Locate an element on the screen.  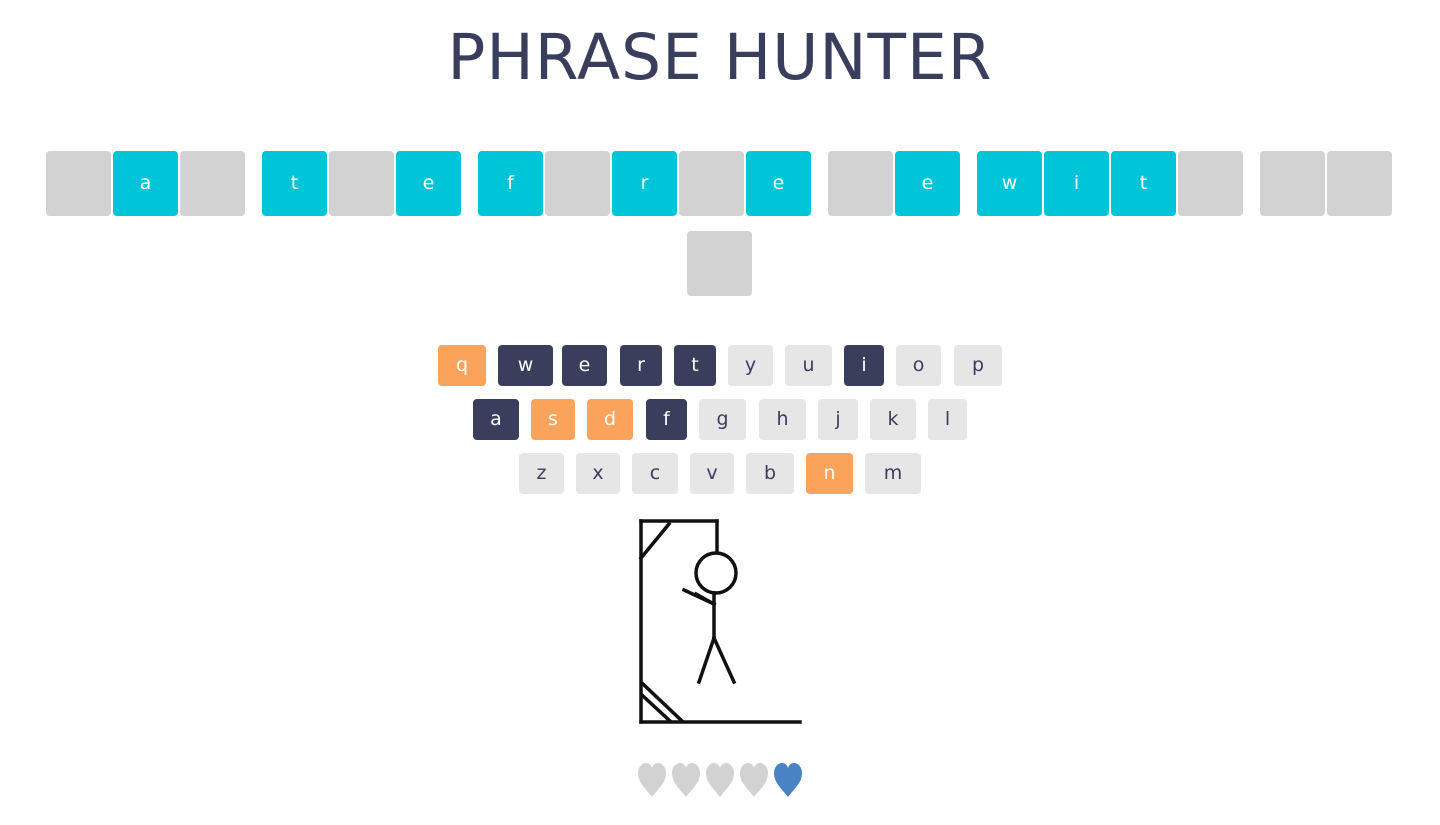
key-s: s is located at coordinates (553, 419).